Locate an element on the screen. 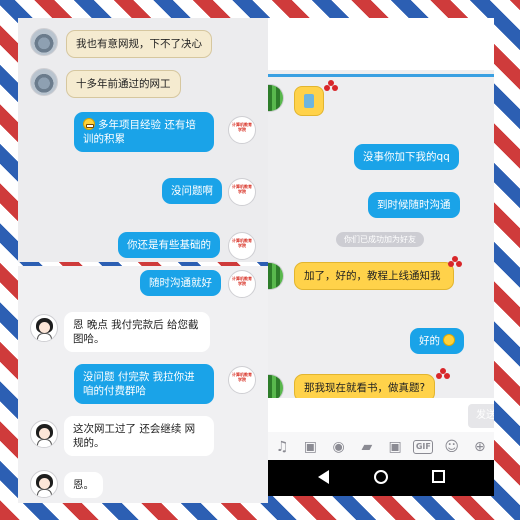 The width and height of the screenshot is (520, 520). android-nav-bar is located at coordinates (381, 478).